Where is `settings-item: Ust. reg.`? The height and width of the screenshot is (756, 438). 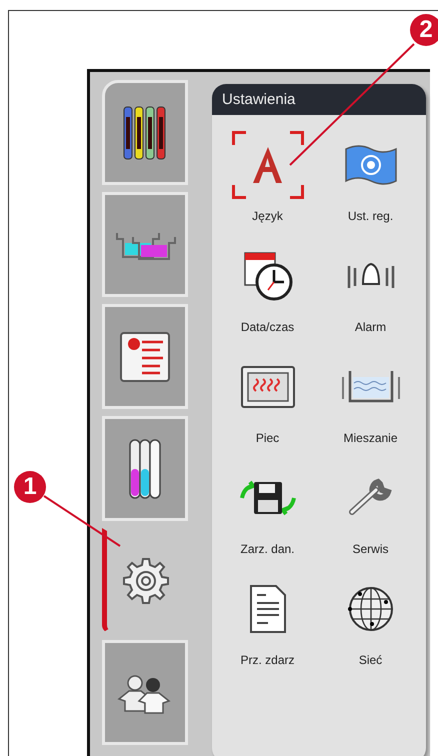
settings-item: Ust. reg. is located at coordinates (370, 180).